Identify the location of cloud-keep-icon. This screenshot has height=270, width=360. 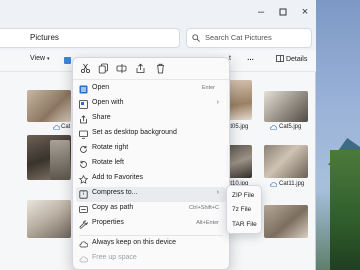
(83, 244).